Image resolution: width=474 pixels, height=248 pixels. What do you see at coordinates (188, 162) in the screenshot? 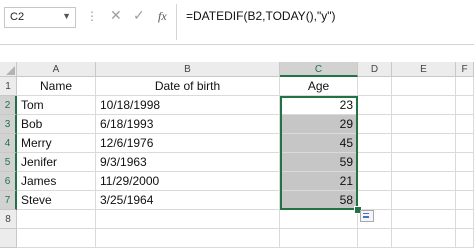
I see `cell-b5: 9/3/1963` at bounding box center [188, 162].